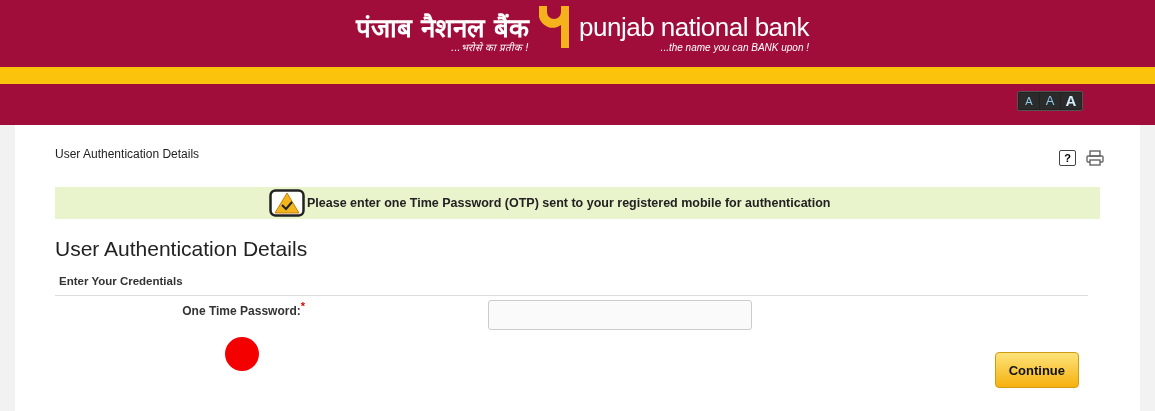 The height and width of the screenshot is (411, 1155). I want to click on tagline: ...the name you can BANK upon !, so click(735, 48).